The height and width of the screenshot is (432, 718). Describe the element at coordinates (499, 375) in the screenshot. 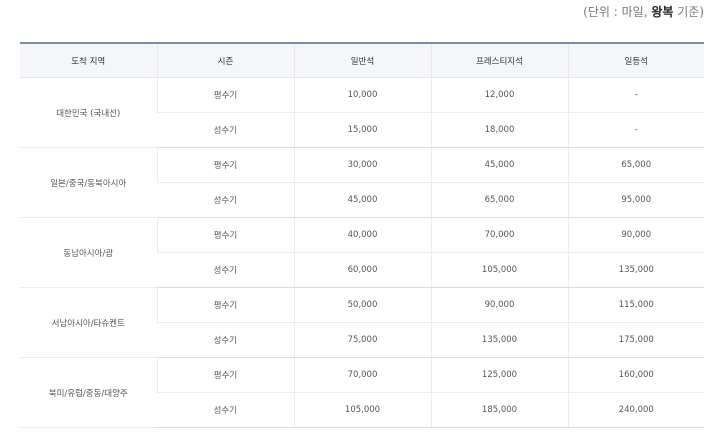

I see `prestige-cell: 125,000` at that location.